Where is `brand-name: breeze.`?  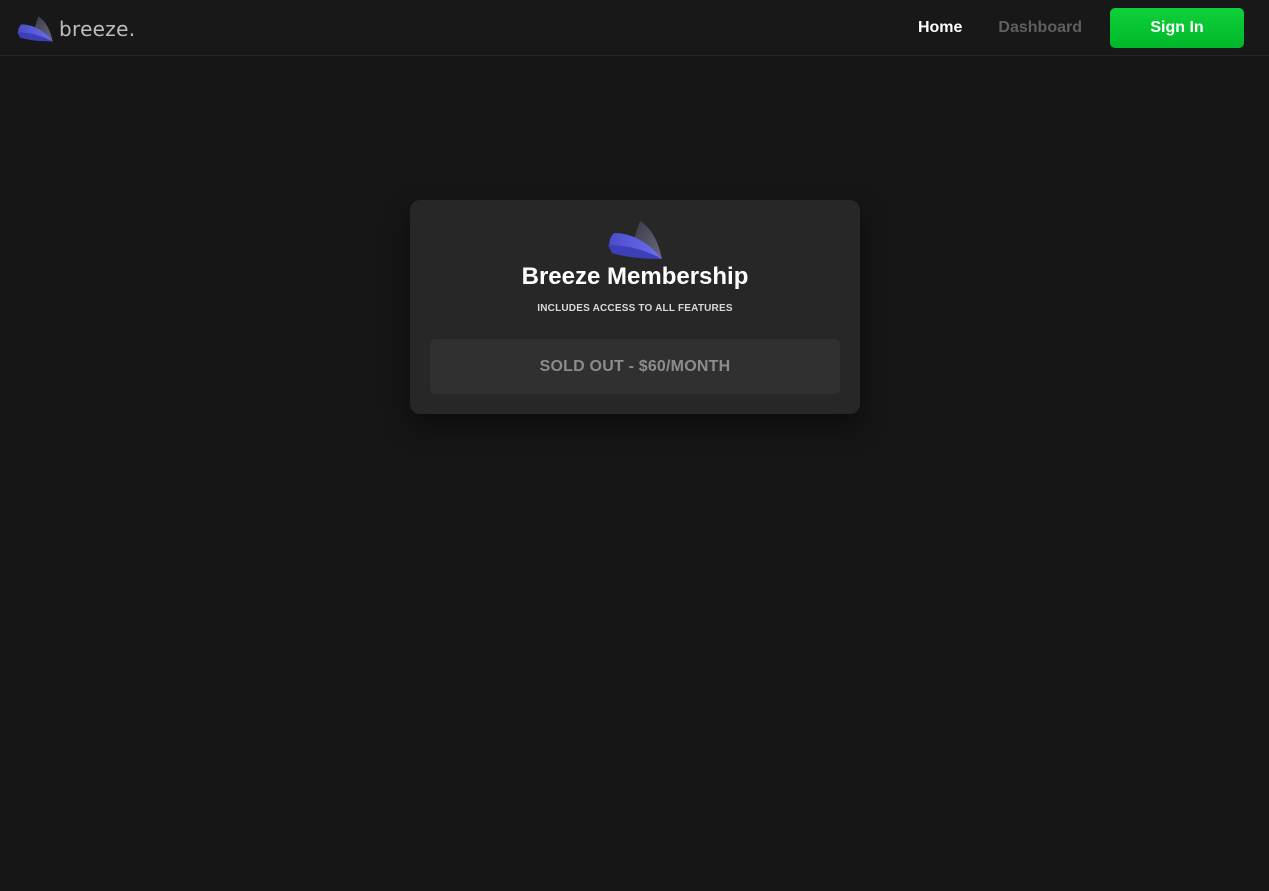
brand-name: breeze. is located at coordinates (97, 29).